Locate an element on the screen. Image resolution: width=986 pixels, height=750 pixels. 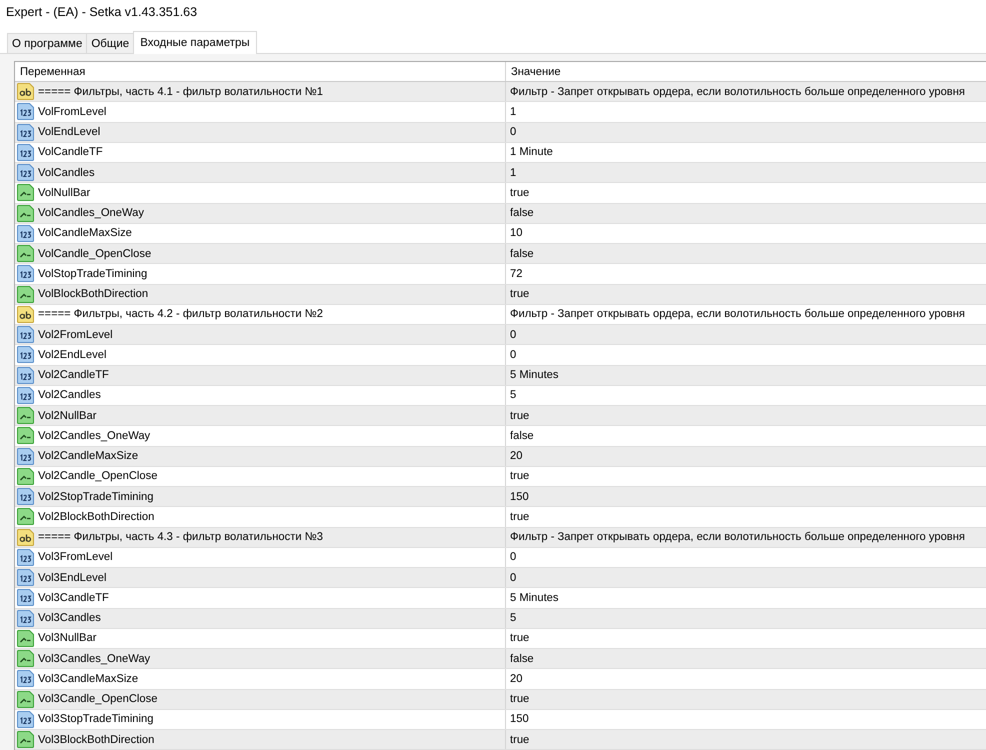
table-row: Vol3EndLevel 0 is located at coordinates (500, 578).